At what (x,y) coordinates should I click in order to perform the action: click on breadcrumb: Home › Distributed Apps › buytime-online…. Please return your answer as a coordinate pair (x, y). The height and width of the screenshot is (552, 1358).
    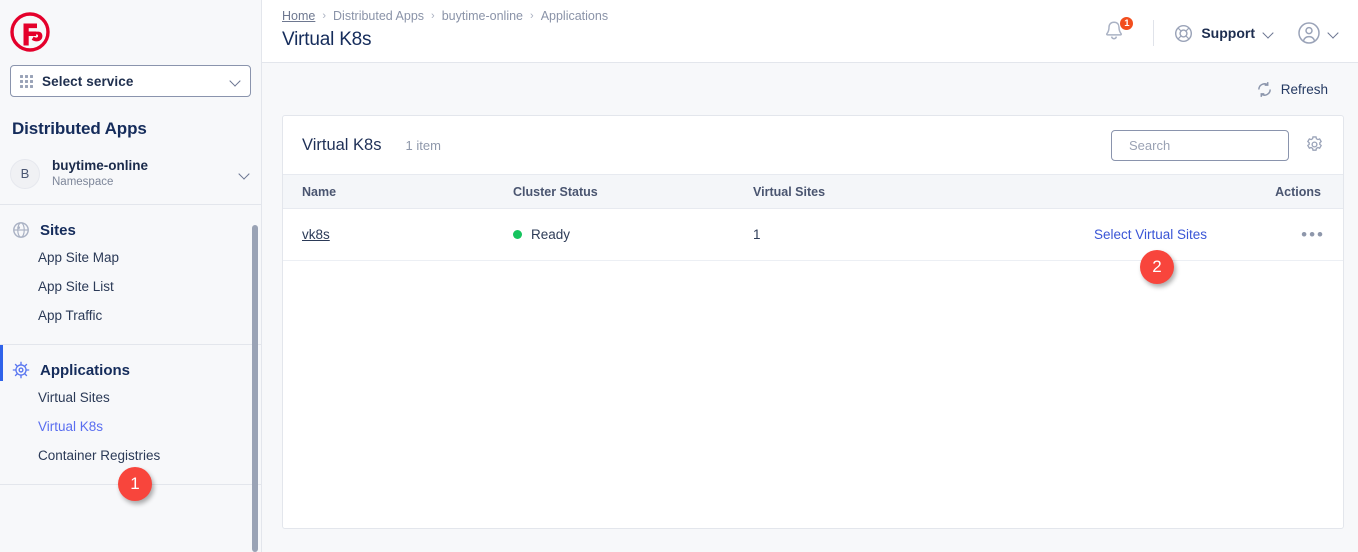
    Looking at the image, I should click on (445, 16).